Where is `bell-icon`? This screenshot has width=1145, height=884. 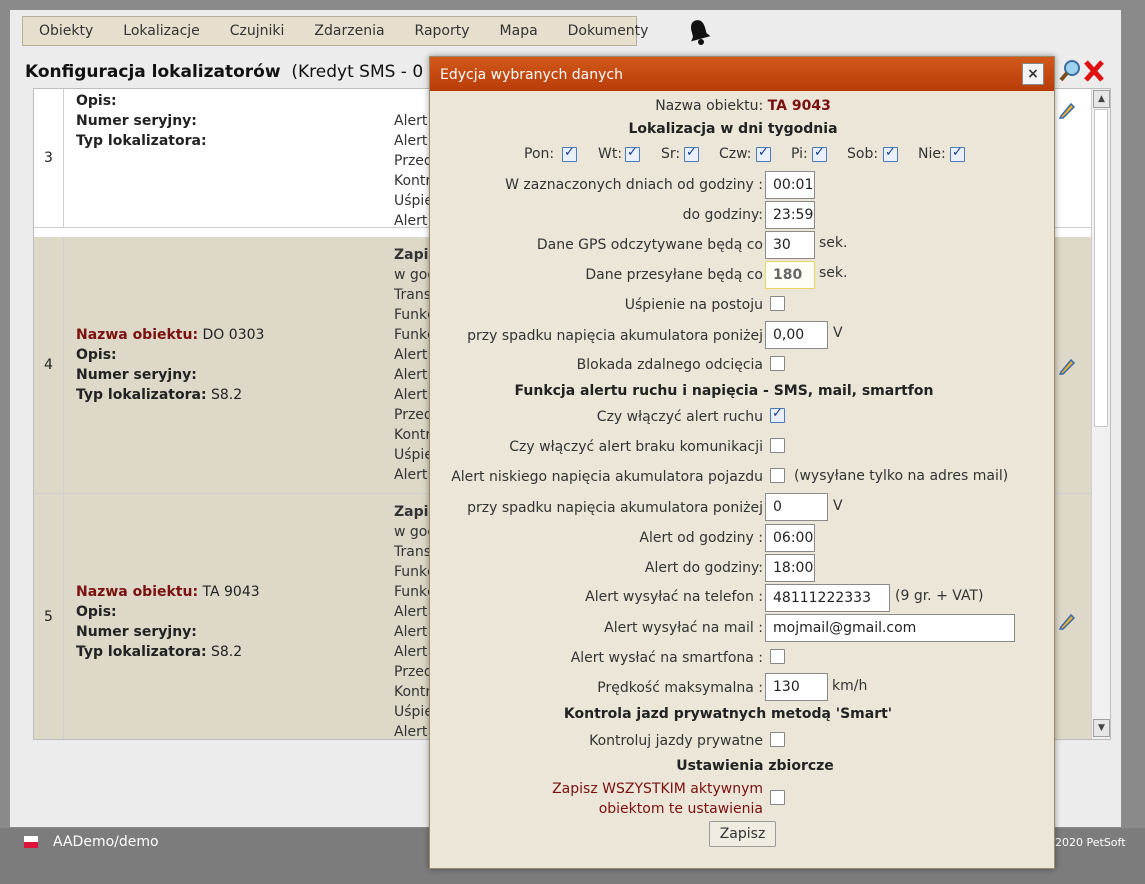 bell-icon is located at coordinates (699, 32).